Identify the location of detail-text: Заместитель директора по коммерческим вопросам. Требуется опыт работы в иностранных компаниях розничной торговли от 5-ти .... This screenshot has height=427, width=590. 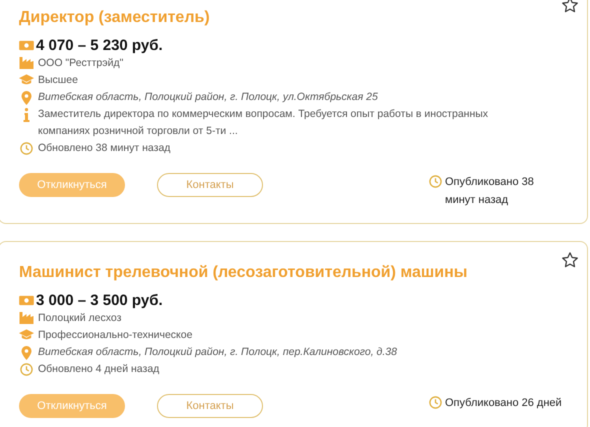
(264, 123).